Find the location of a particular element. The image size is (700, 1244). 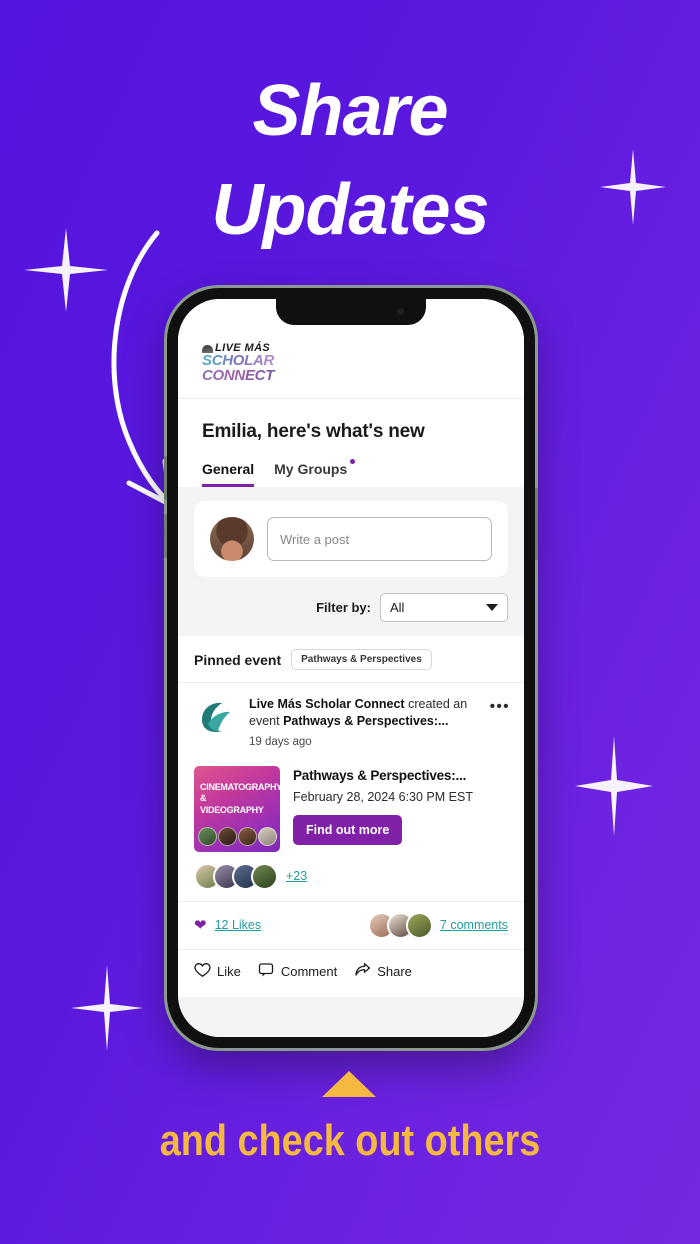

thumb-title-line-2: & VIDEOGRAPHY is located at coordinates (232, 805).